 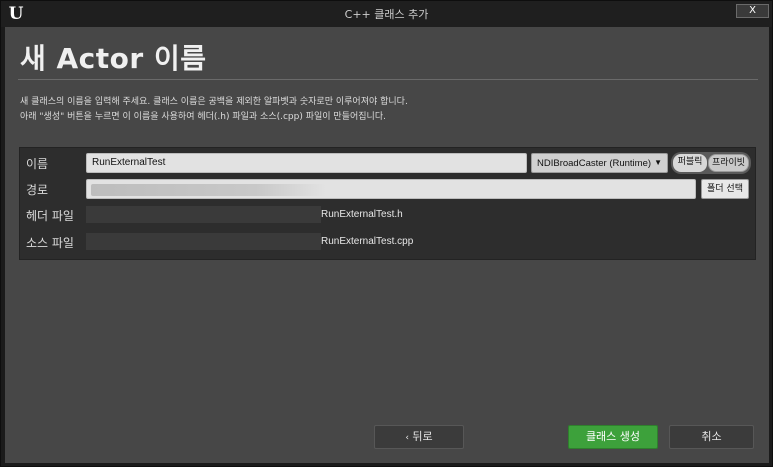 What do you see at coordinates (613, 437) in the screenshot?
I see `create-class-button: 클래스 생성` at bounding box center [613, 437].